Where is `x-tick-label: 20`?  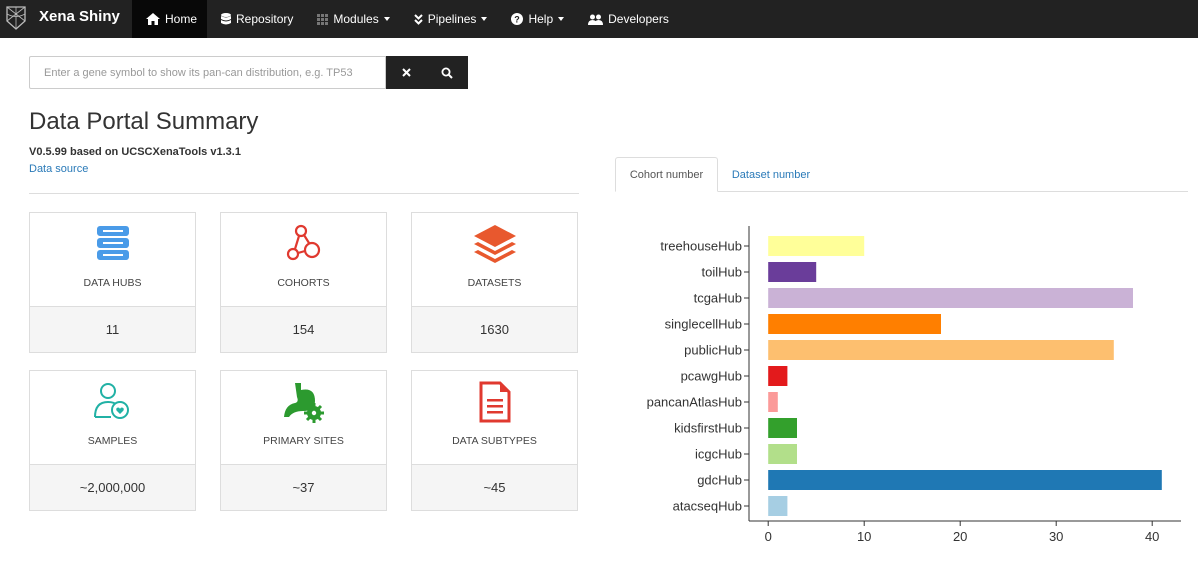 x-tick-label: 20 is located at coordinates (960, 536).